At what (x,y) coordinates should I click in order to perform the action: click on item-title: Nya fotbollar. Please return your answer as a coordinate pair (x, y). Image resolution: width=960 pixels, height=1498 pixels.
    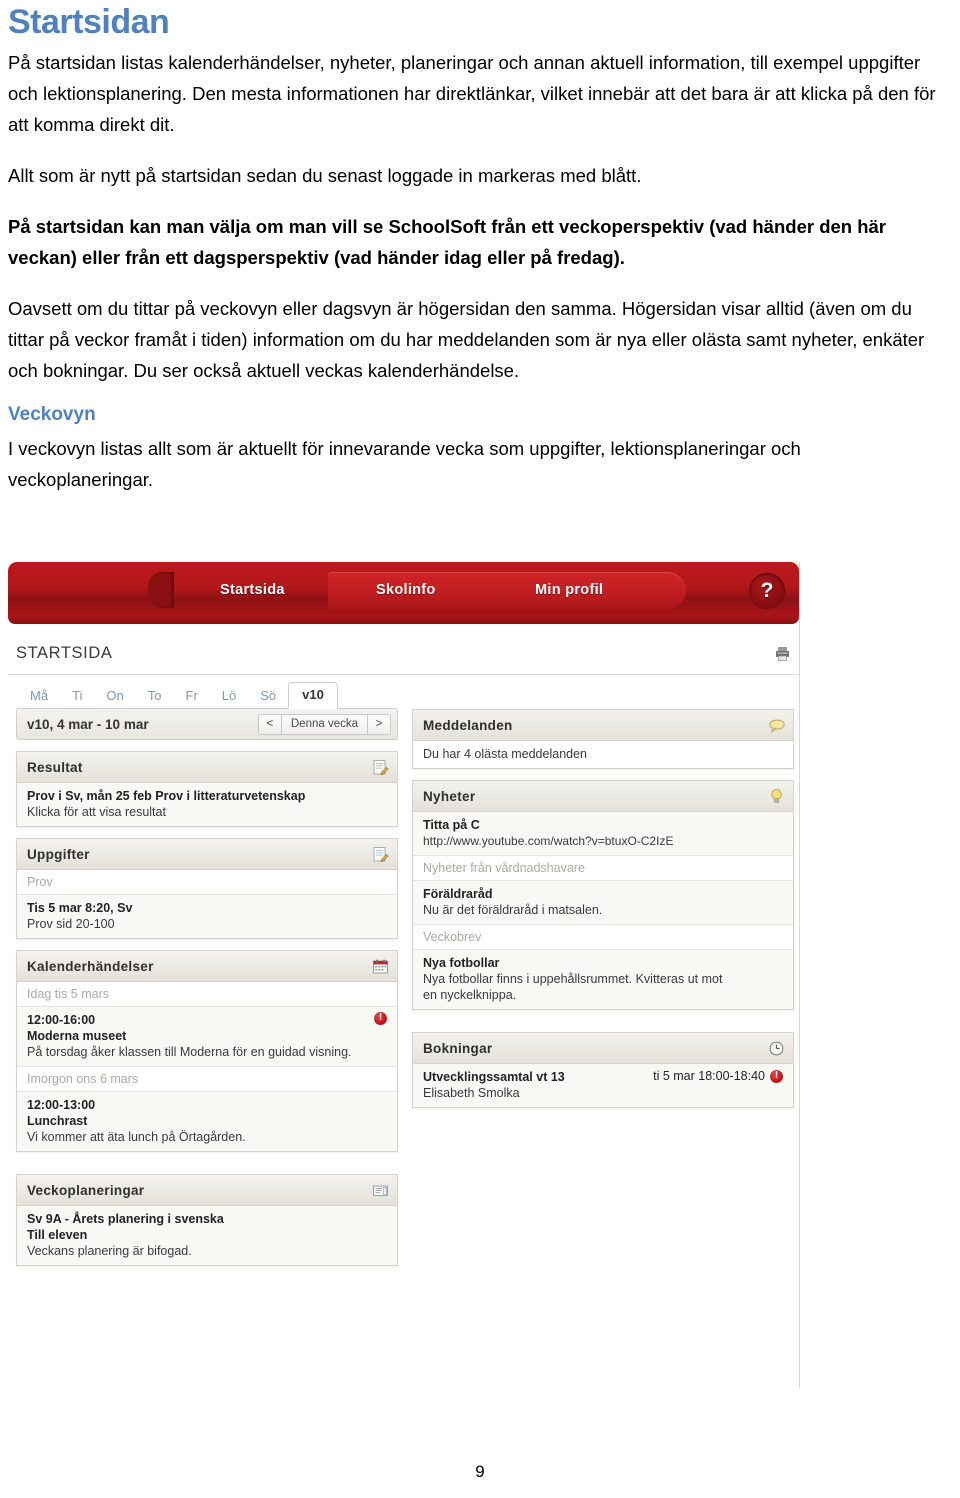
    Looking at the image, I should click on (461, 963).